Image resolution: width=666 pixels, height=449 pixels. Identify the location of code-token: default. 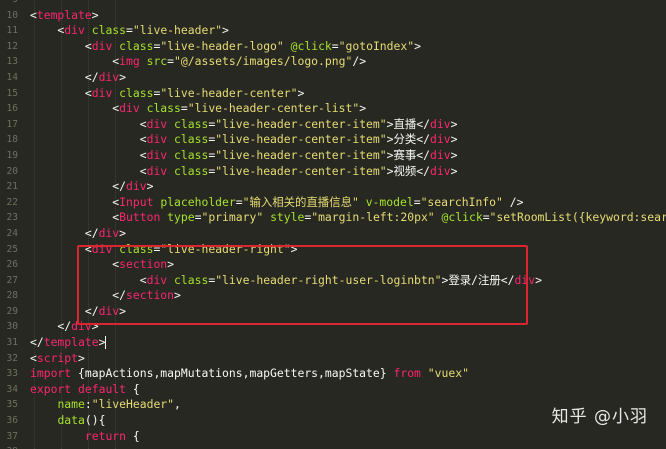
(102, 388).